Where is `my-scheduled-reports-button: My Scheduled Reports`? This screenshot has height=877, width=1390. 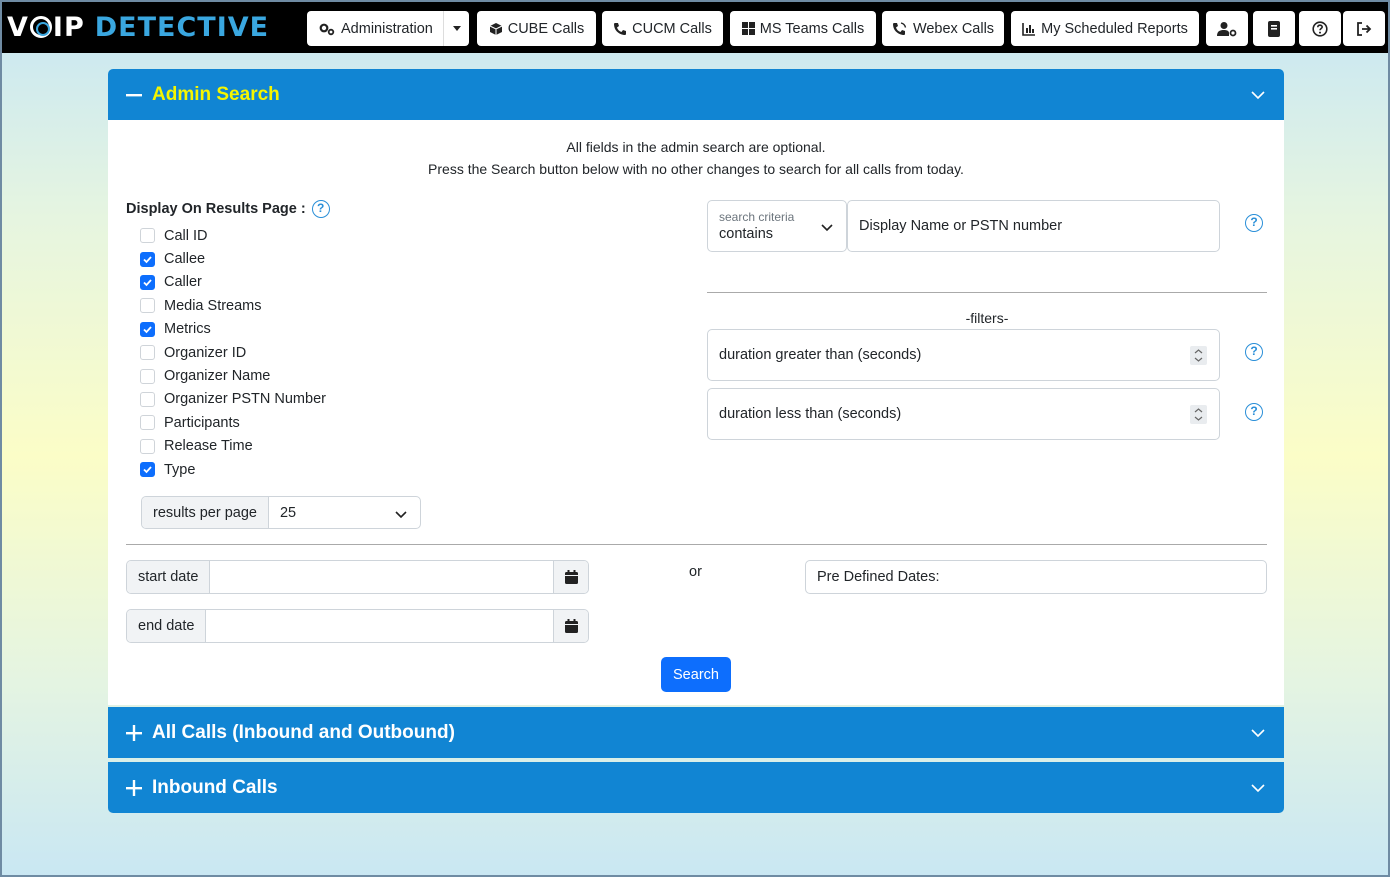 my-scheduled-reports-button: My Scheduled Reports is located at coordinates (1105, 28).